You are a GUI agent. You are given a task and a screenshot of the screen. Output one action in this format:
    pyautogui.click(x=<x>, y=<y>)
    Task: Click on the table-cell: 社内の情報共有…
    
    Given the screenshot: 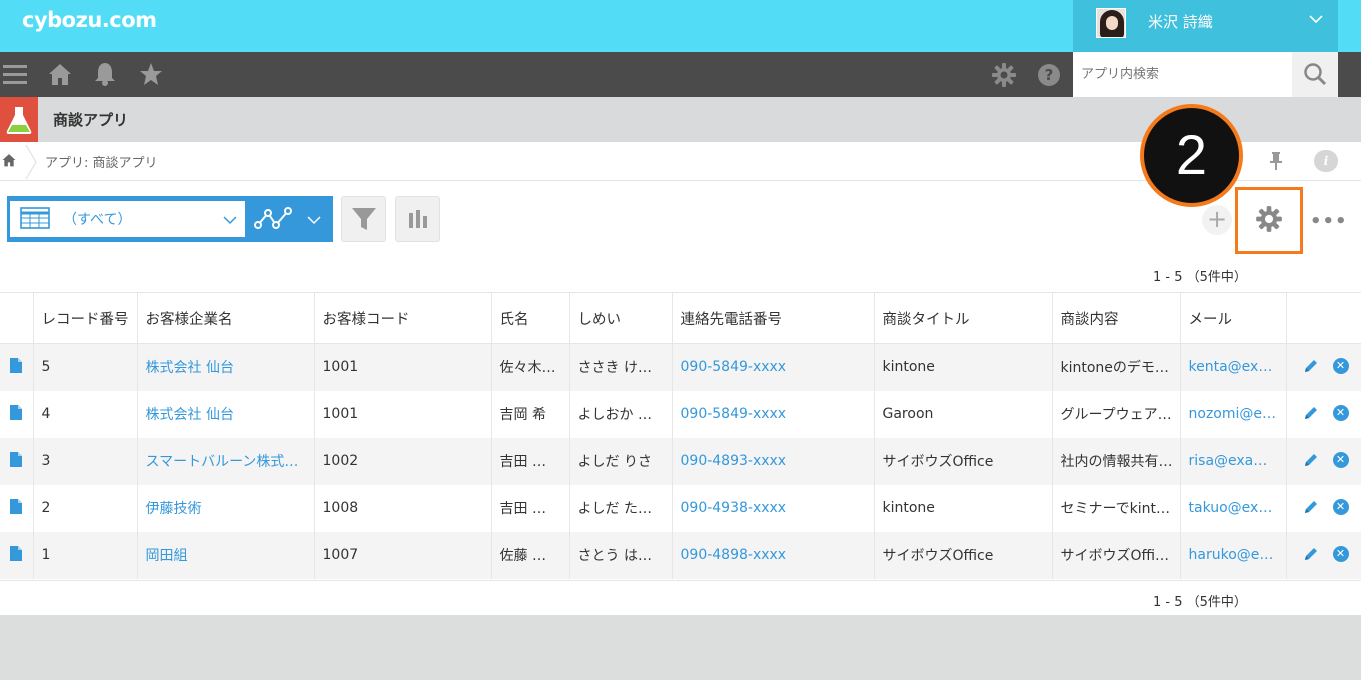 What is the action you would take?
    pyautogui.click(x=1116, y=461)
    